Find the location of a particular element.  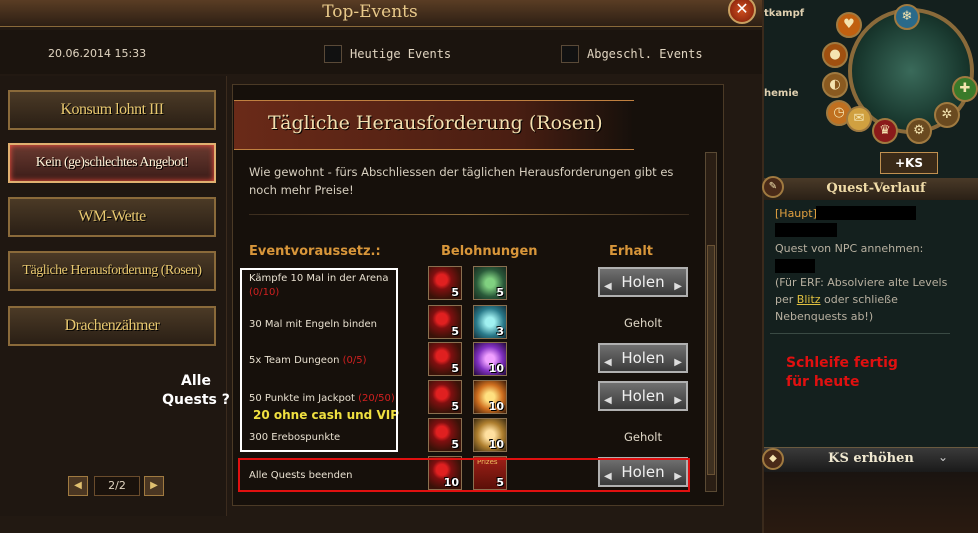

gear-icon: ⚙ is located at coordinates (919, 131).